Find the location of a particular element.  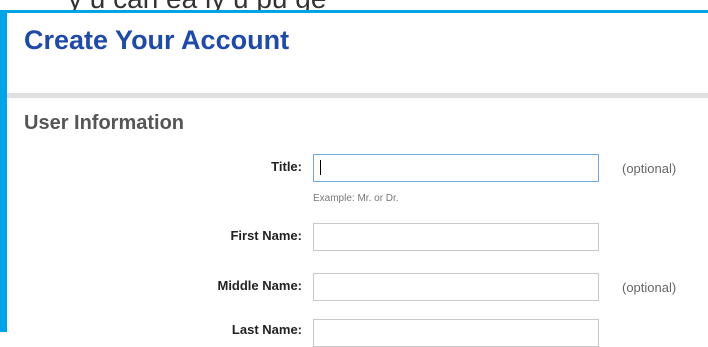

section-title: User Information is located at coordinates (104, 123).